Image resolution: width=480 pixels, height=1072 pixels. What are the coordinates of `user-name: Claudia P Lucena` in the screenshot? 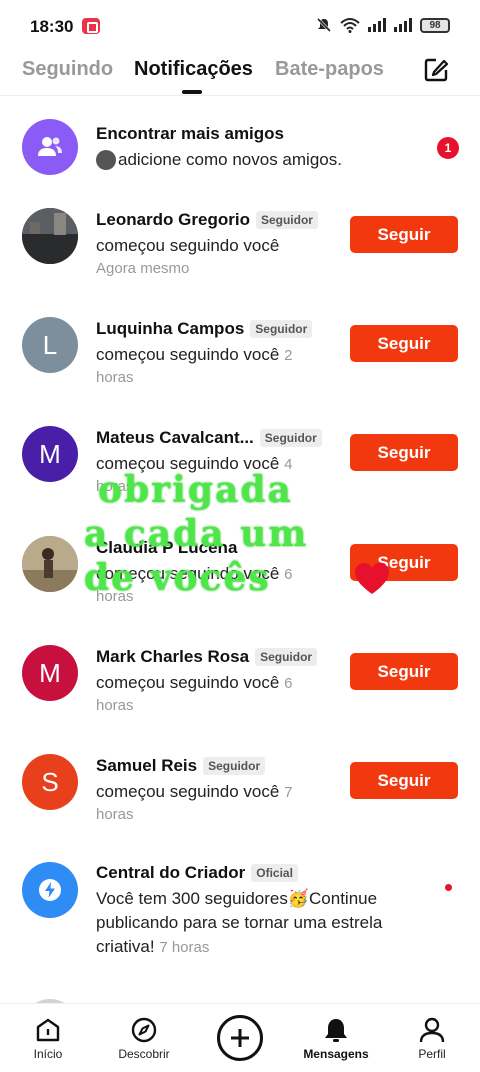 It's located at (166, 548).